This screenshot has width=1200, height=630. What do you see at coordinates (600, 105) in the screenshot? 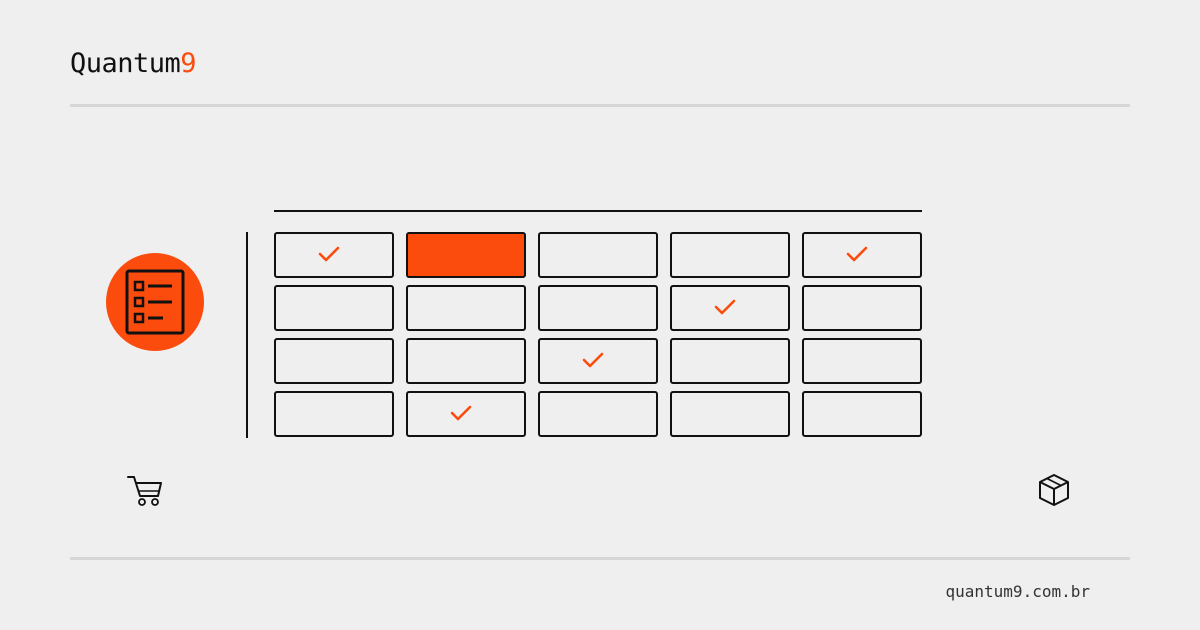
I see `top-divider` at bounding box center [600, 105].